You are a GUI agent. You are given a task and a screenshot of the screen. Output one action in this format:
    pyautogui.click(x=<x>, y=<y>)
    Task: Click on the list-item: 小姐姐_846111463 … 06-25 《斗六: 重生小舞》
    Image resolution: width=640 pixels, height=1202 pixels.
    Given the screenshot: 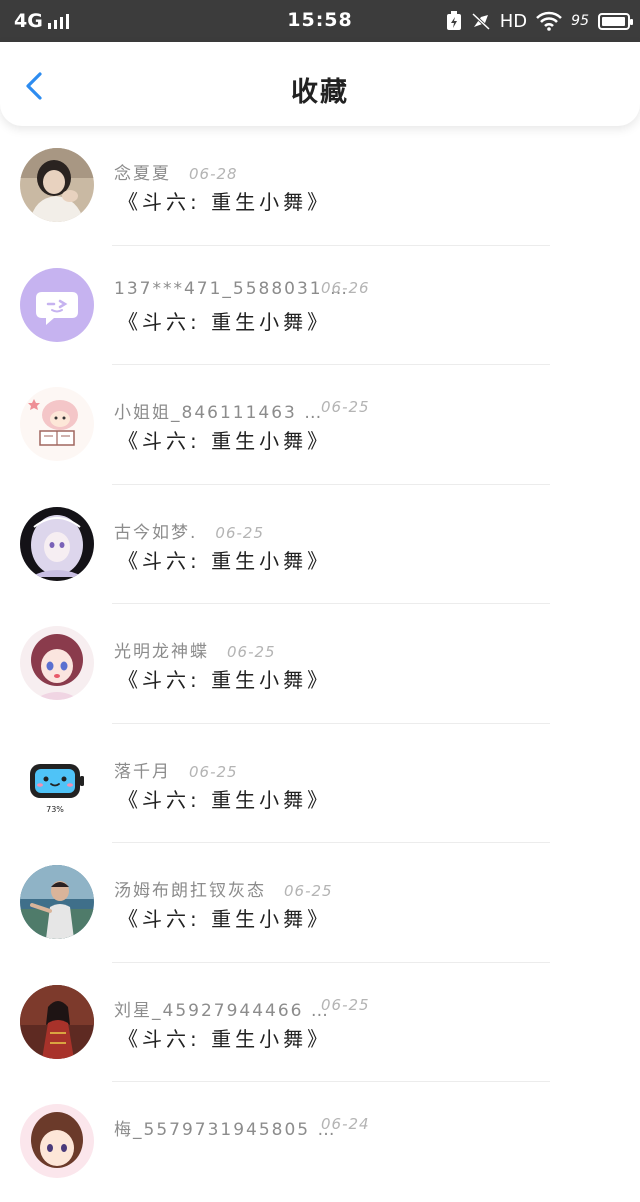 What is the action you would take?
    pyautogui.click(x=320, y=425)
    